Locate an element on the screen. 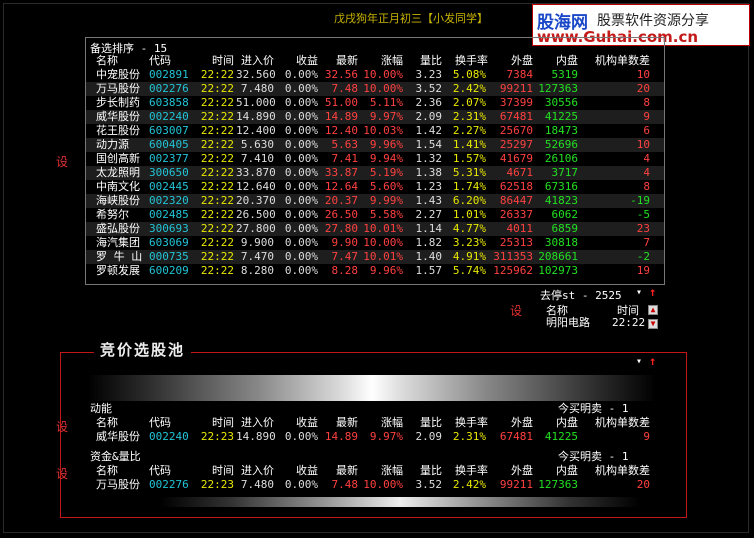  stock-code: 603007 is located at coordinates (169, 130).